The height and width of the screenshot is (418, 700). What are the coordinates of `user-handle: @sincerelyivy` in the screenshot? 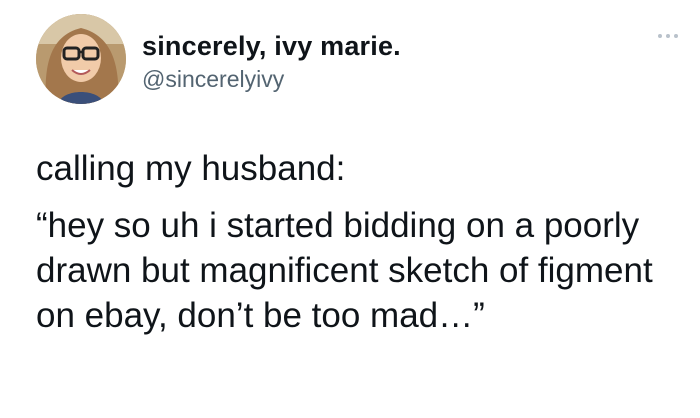 It's located at (271, 79).